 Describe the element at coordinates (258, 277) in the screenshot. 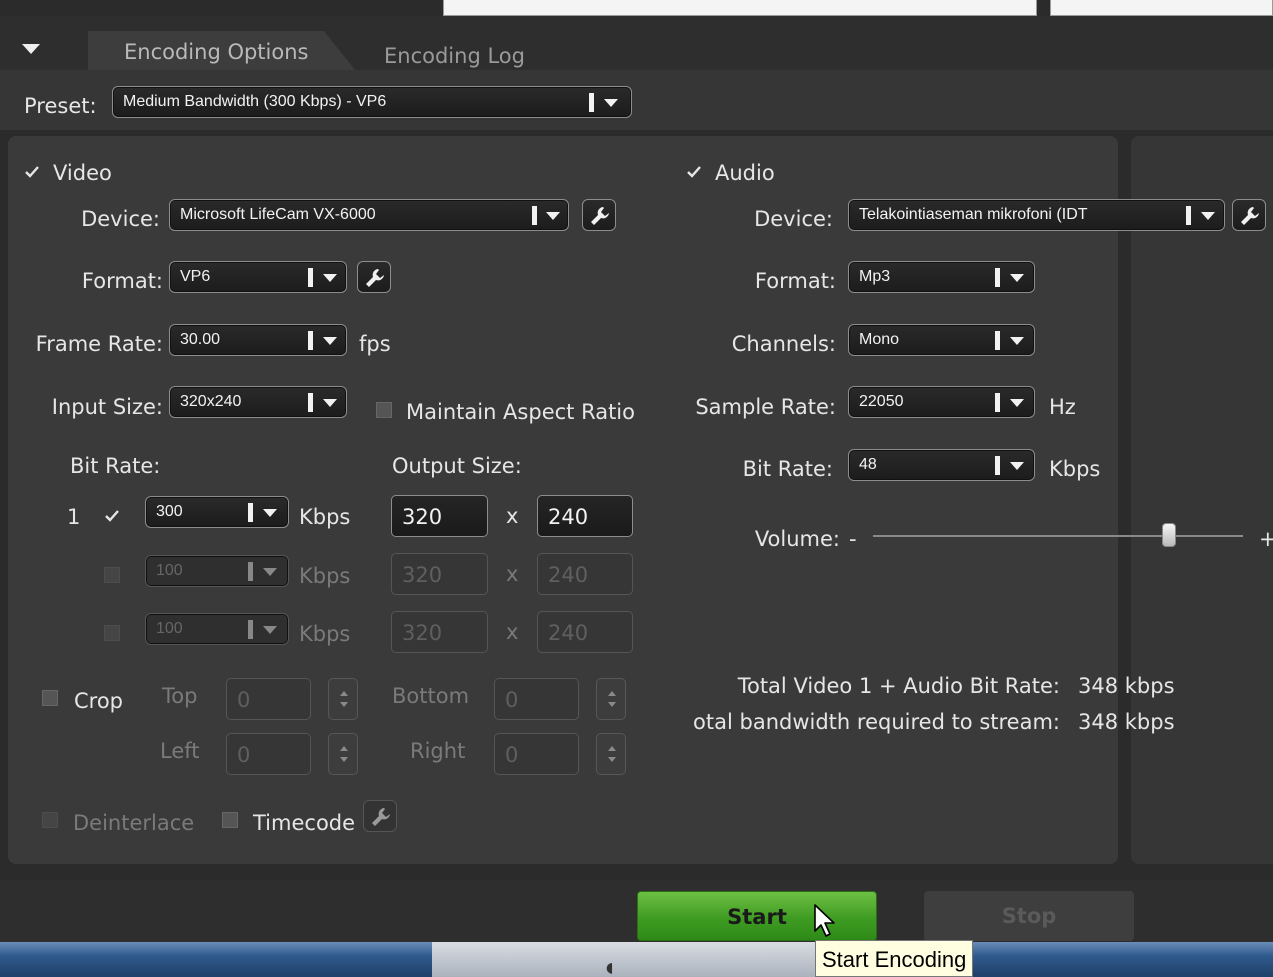

I see `video-format-dropdown: VP6` at that location.